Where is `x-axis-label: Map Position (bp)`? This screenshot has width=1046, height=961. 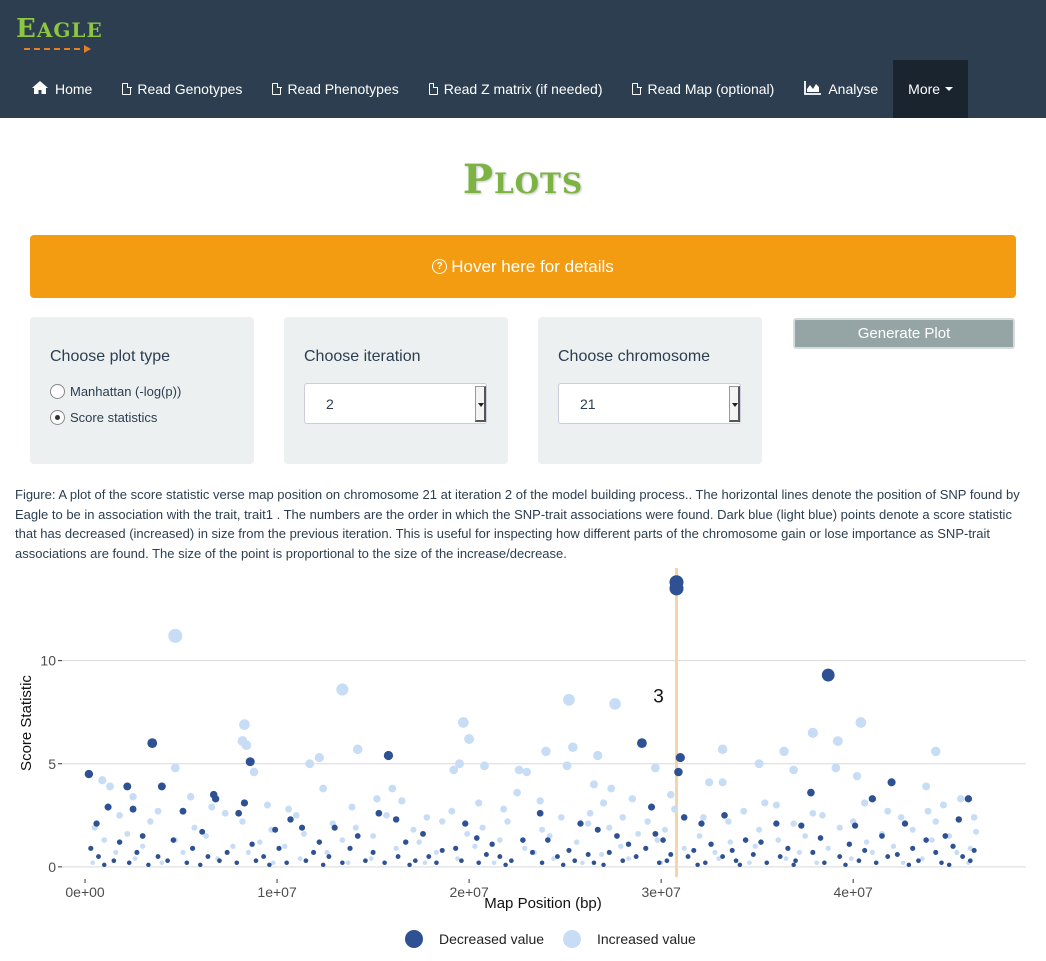
x-axis-label: Map Position (bp) is located at coordinates (543, 903).